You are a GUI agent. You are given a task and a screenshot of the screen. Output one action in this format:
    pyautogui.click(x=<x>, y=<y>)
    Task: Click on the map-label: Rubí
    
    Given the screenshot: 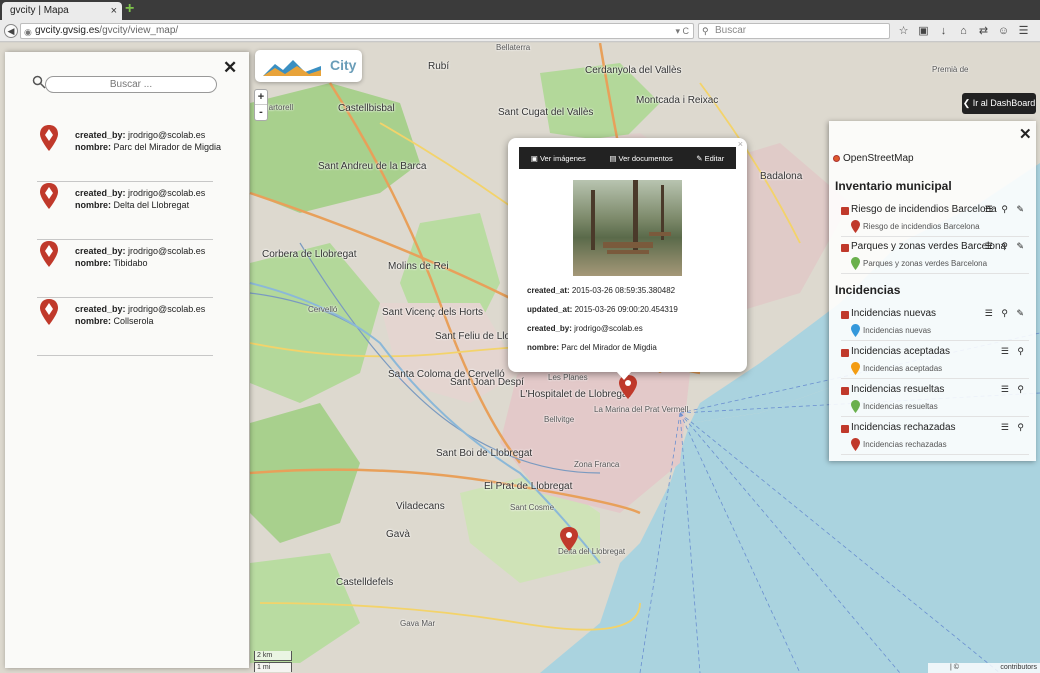 What is the action you would take?
    pyautogui.click(x=439, y=66)
    